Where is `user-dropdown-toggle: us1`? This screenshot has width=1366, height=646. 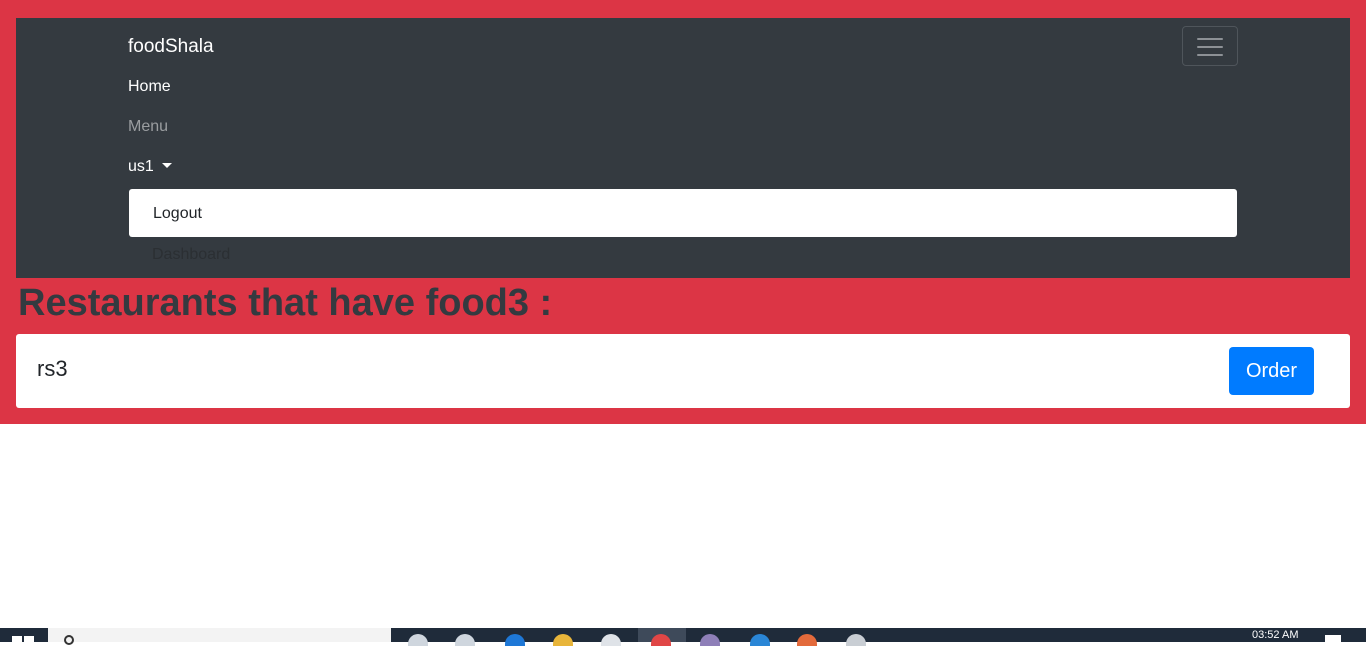
user-dropdown-toggle: us1 is located at coordinates (150, 167).